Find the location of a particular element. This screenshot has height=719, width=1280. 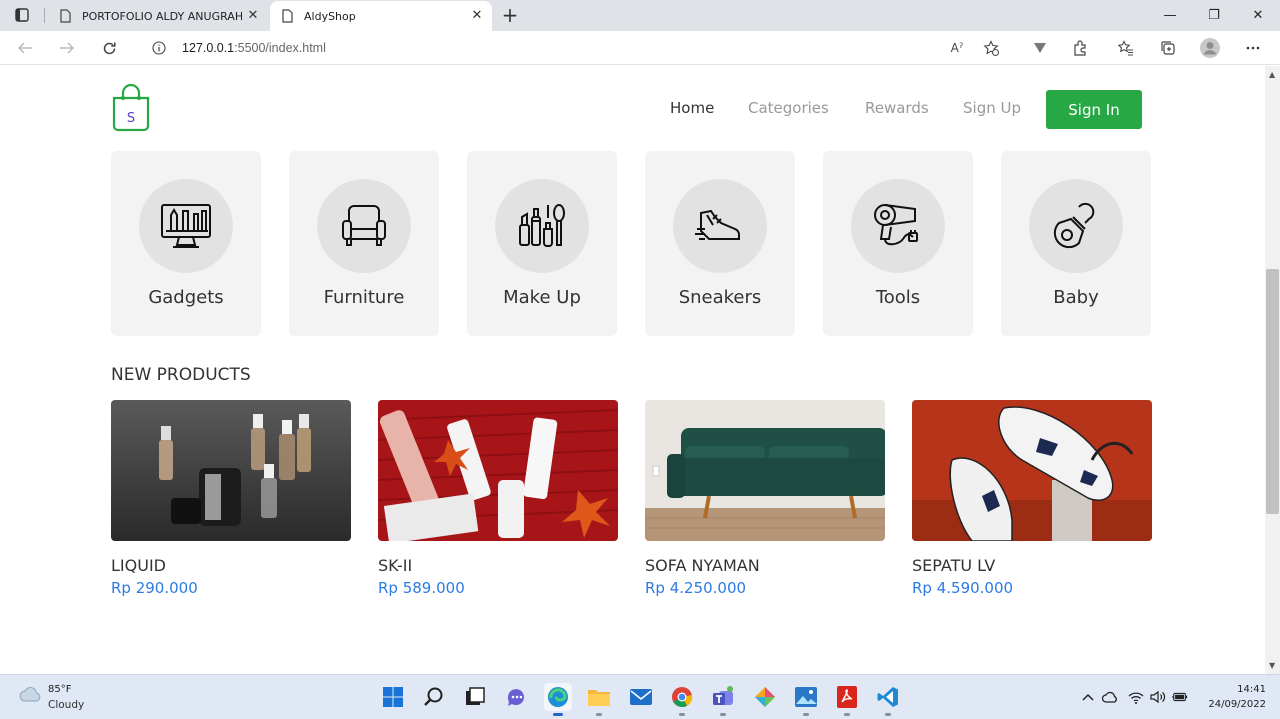

back-button is located at coordinates (25, 48).